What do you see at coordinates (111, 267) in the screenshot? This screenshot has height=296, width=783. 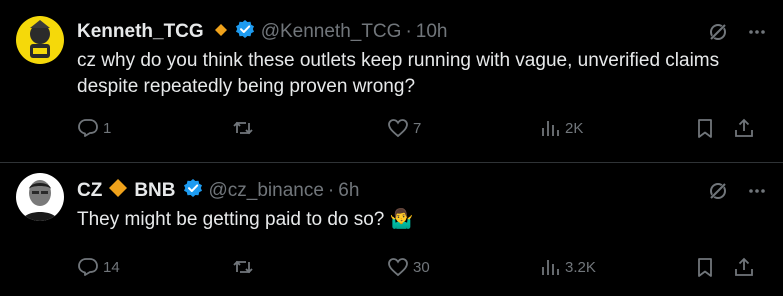 I see `reply-count: 14` at bounding box center [111, 267].